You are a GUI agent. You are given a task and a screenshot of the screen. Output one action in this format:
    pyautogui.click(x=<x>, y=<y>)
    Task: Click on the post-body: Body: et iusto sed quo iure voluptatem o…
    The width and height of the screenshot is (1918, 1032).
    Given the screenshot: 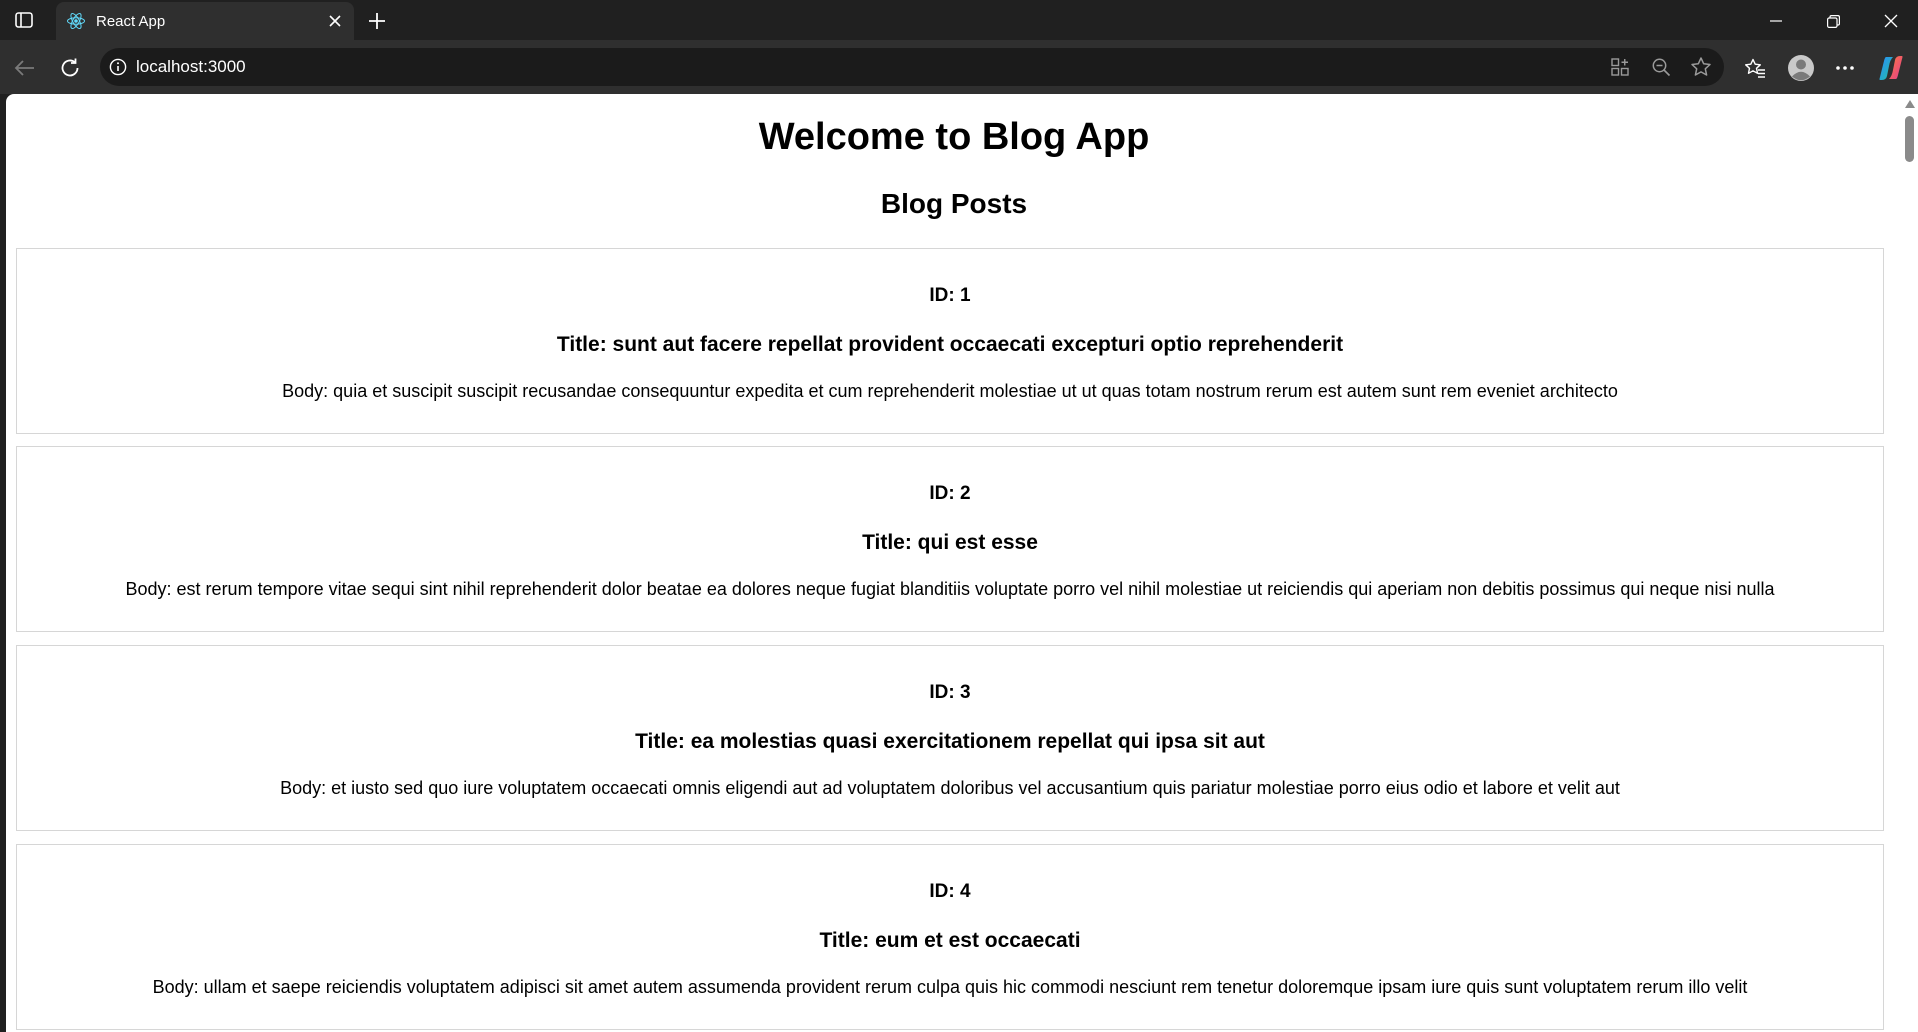 What is the action you would take?
    pyautogui.click(x=950, y=788)
    